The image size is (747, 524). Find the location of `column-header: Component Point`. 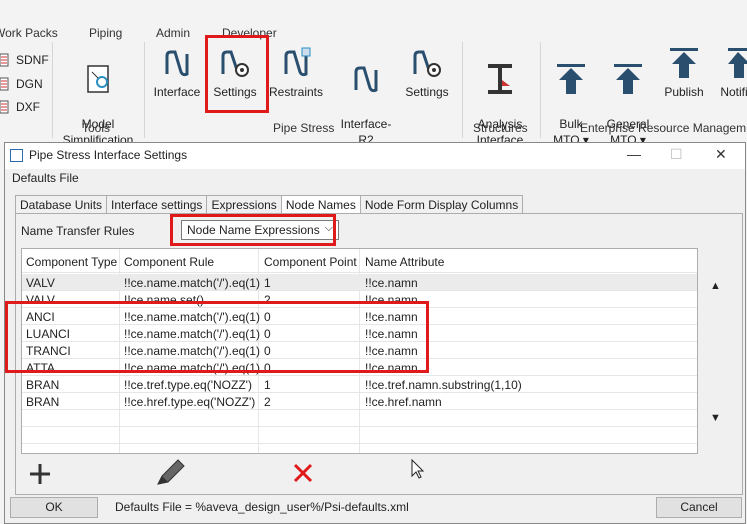

column-header: Component Point is located at coordinates (310, 262).